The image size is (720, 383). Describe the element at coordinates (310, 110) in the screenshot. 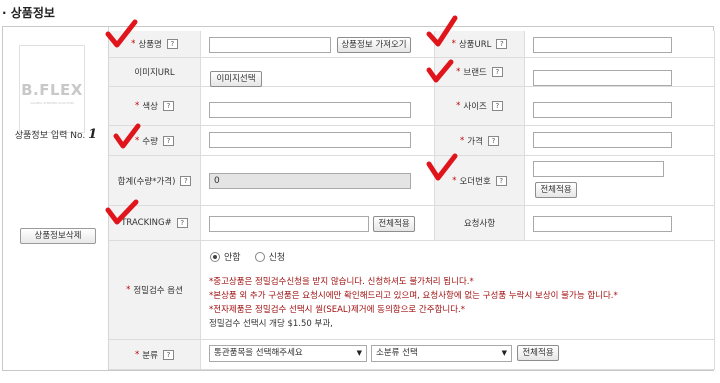

I see `color-input` at that location.